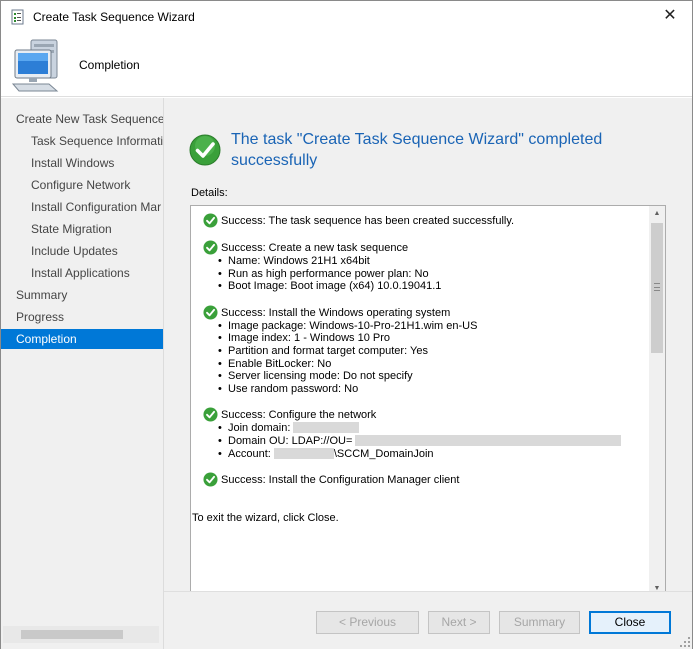 The width and height of the screenshot is (693, 649). I want to click on nav-item-progress: Progress, so click(82, 317).